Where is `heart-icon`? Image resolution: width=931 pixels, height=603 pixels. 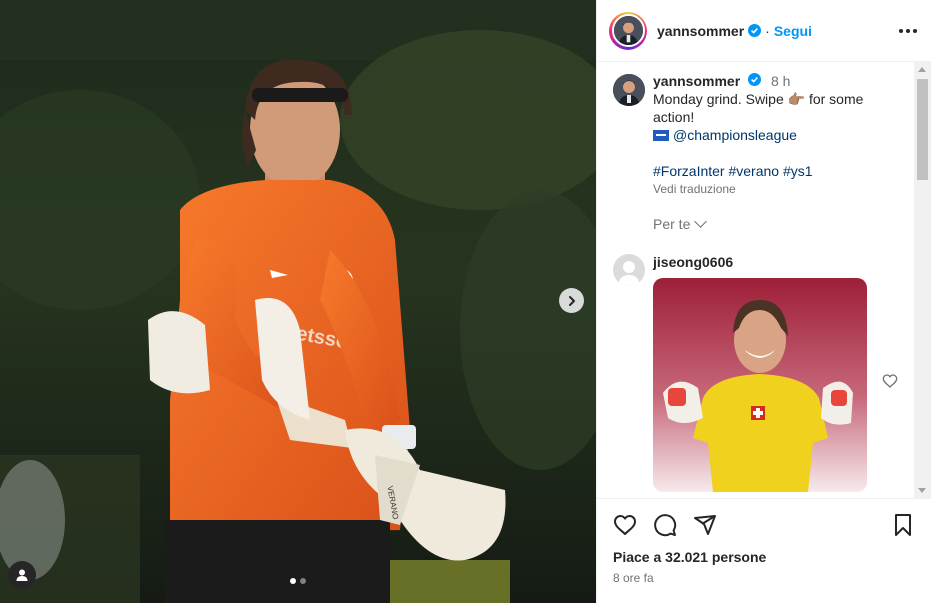
heart-icon is located at coordinates (625, 525).